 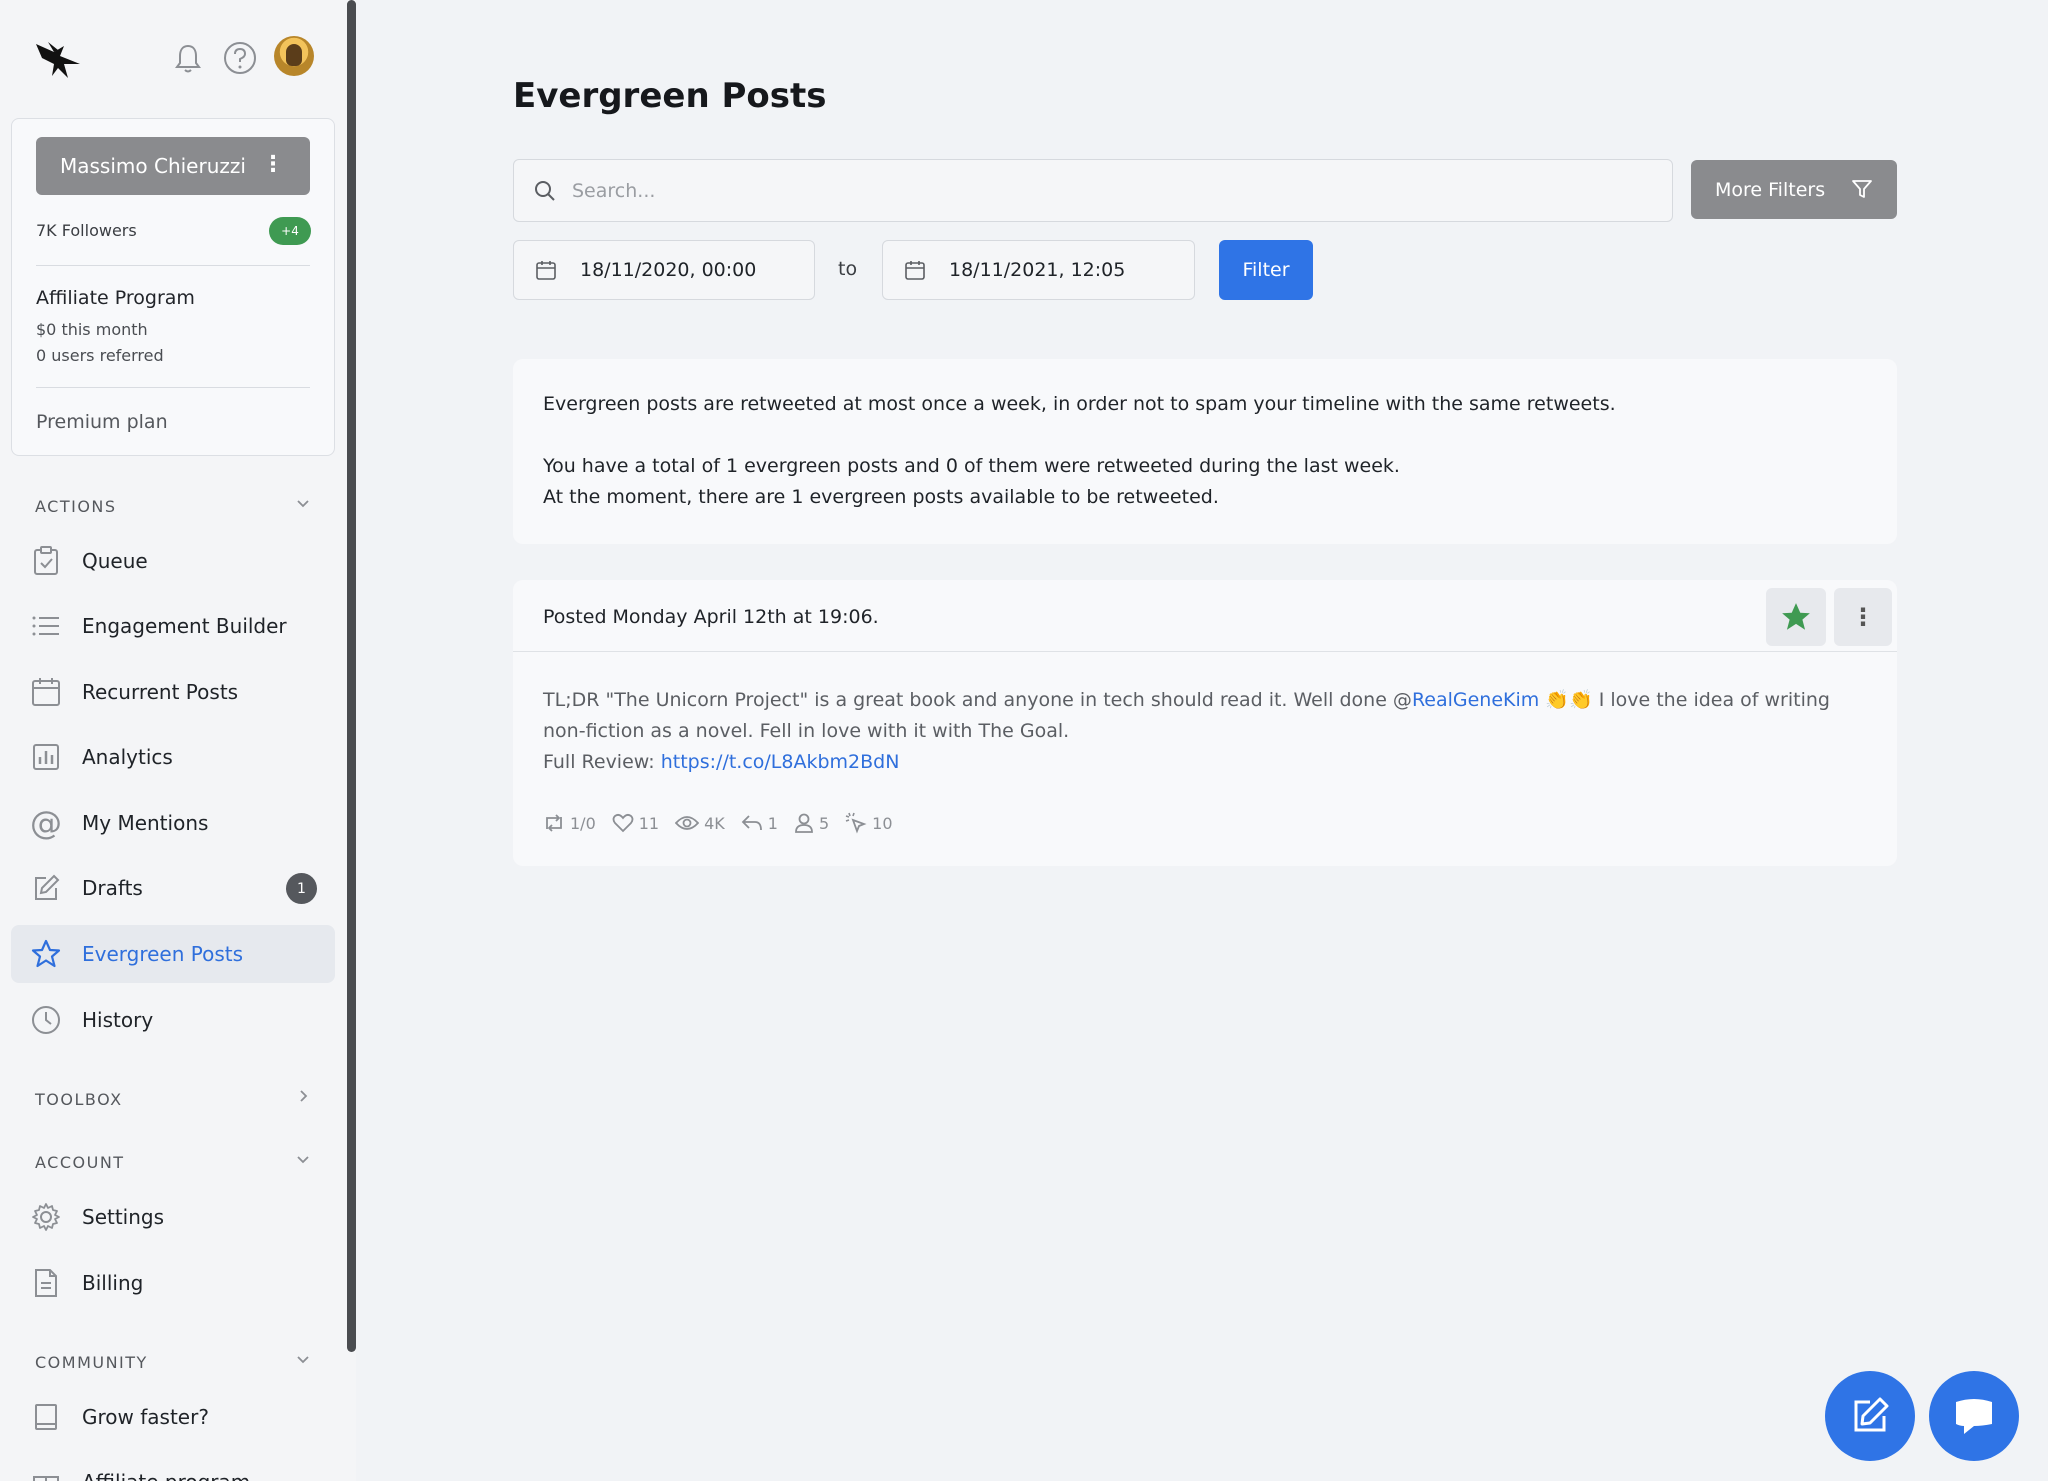 I want to click on sidebar-item-my-mentions: @ My Mentions, so click(x=173, y=823).